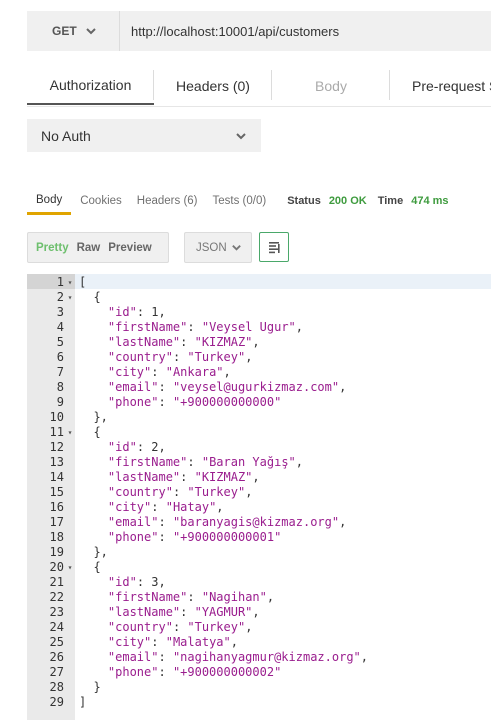 This screenshot has height=720, width=491. Describe the element at coordinates (256, 522) in the screenshot. I see `json-string-value: "baranyagis@kizmaz.org"` at that location.